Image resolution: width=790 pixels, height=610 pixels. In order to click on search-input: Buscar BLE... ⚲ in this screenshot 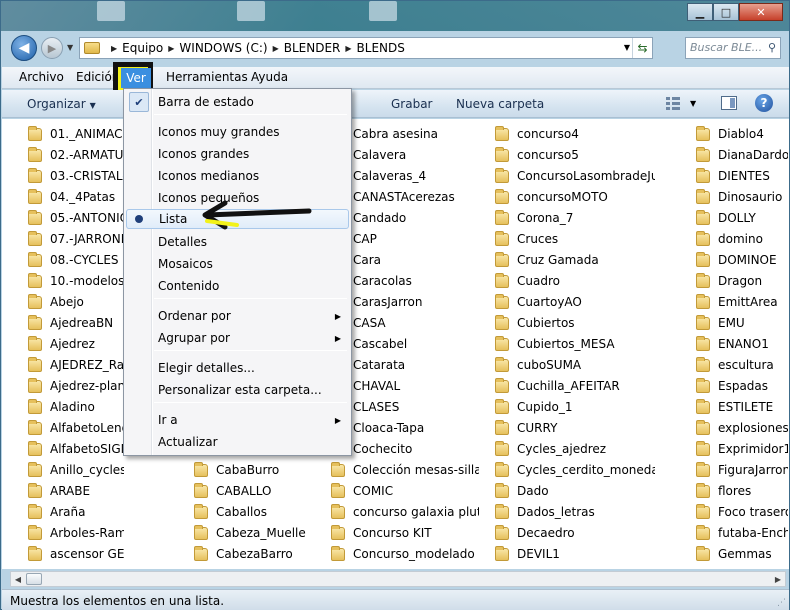, I will do `click(733, 48)`.